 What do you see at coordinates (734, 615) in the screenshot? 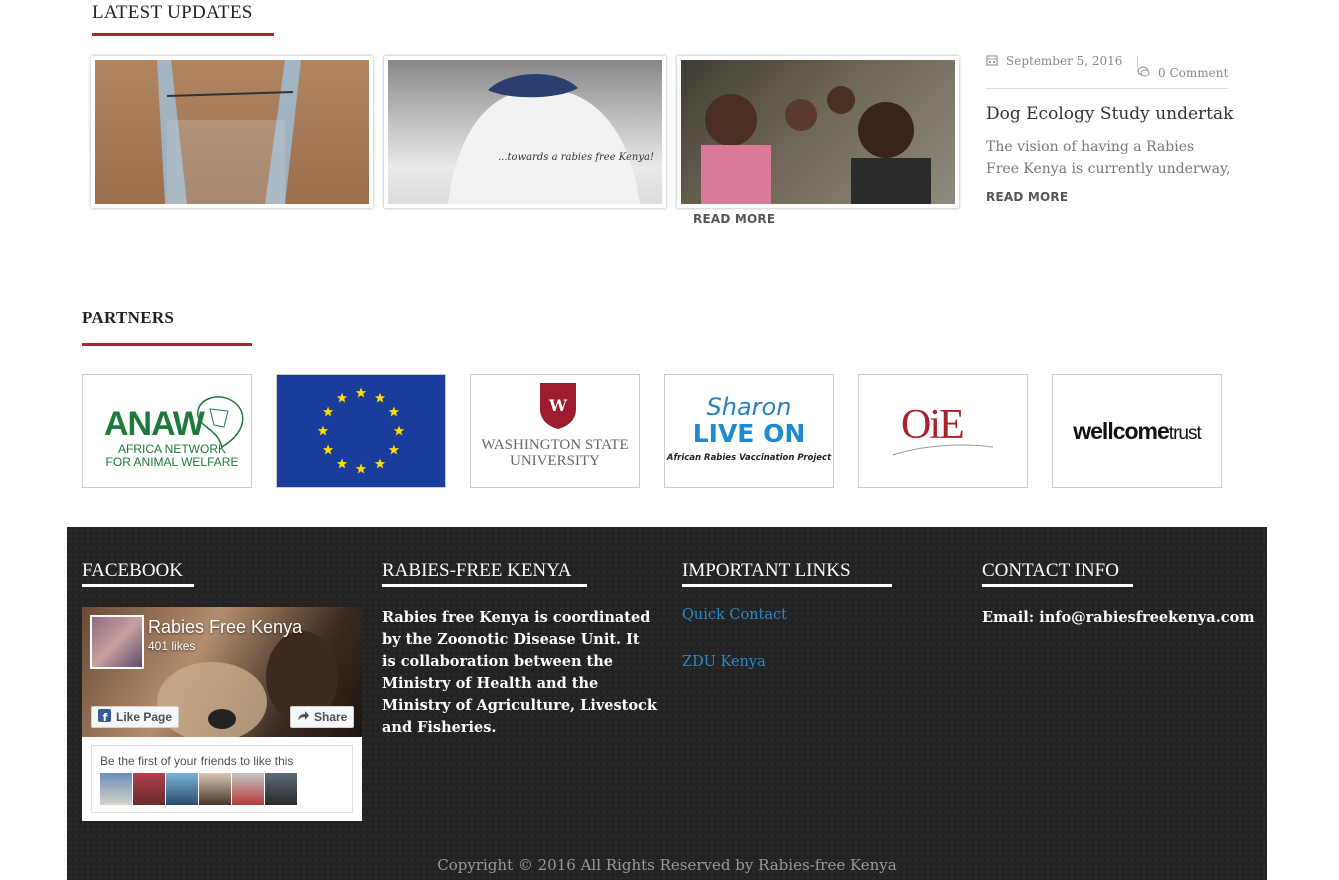
I see `footer-link-quick-contact: Quick Contact` at bounding box center [734, 615].